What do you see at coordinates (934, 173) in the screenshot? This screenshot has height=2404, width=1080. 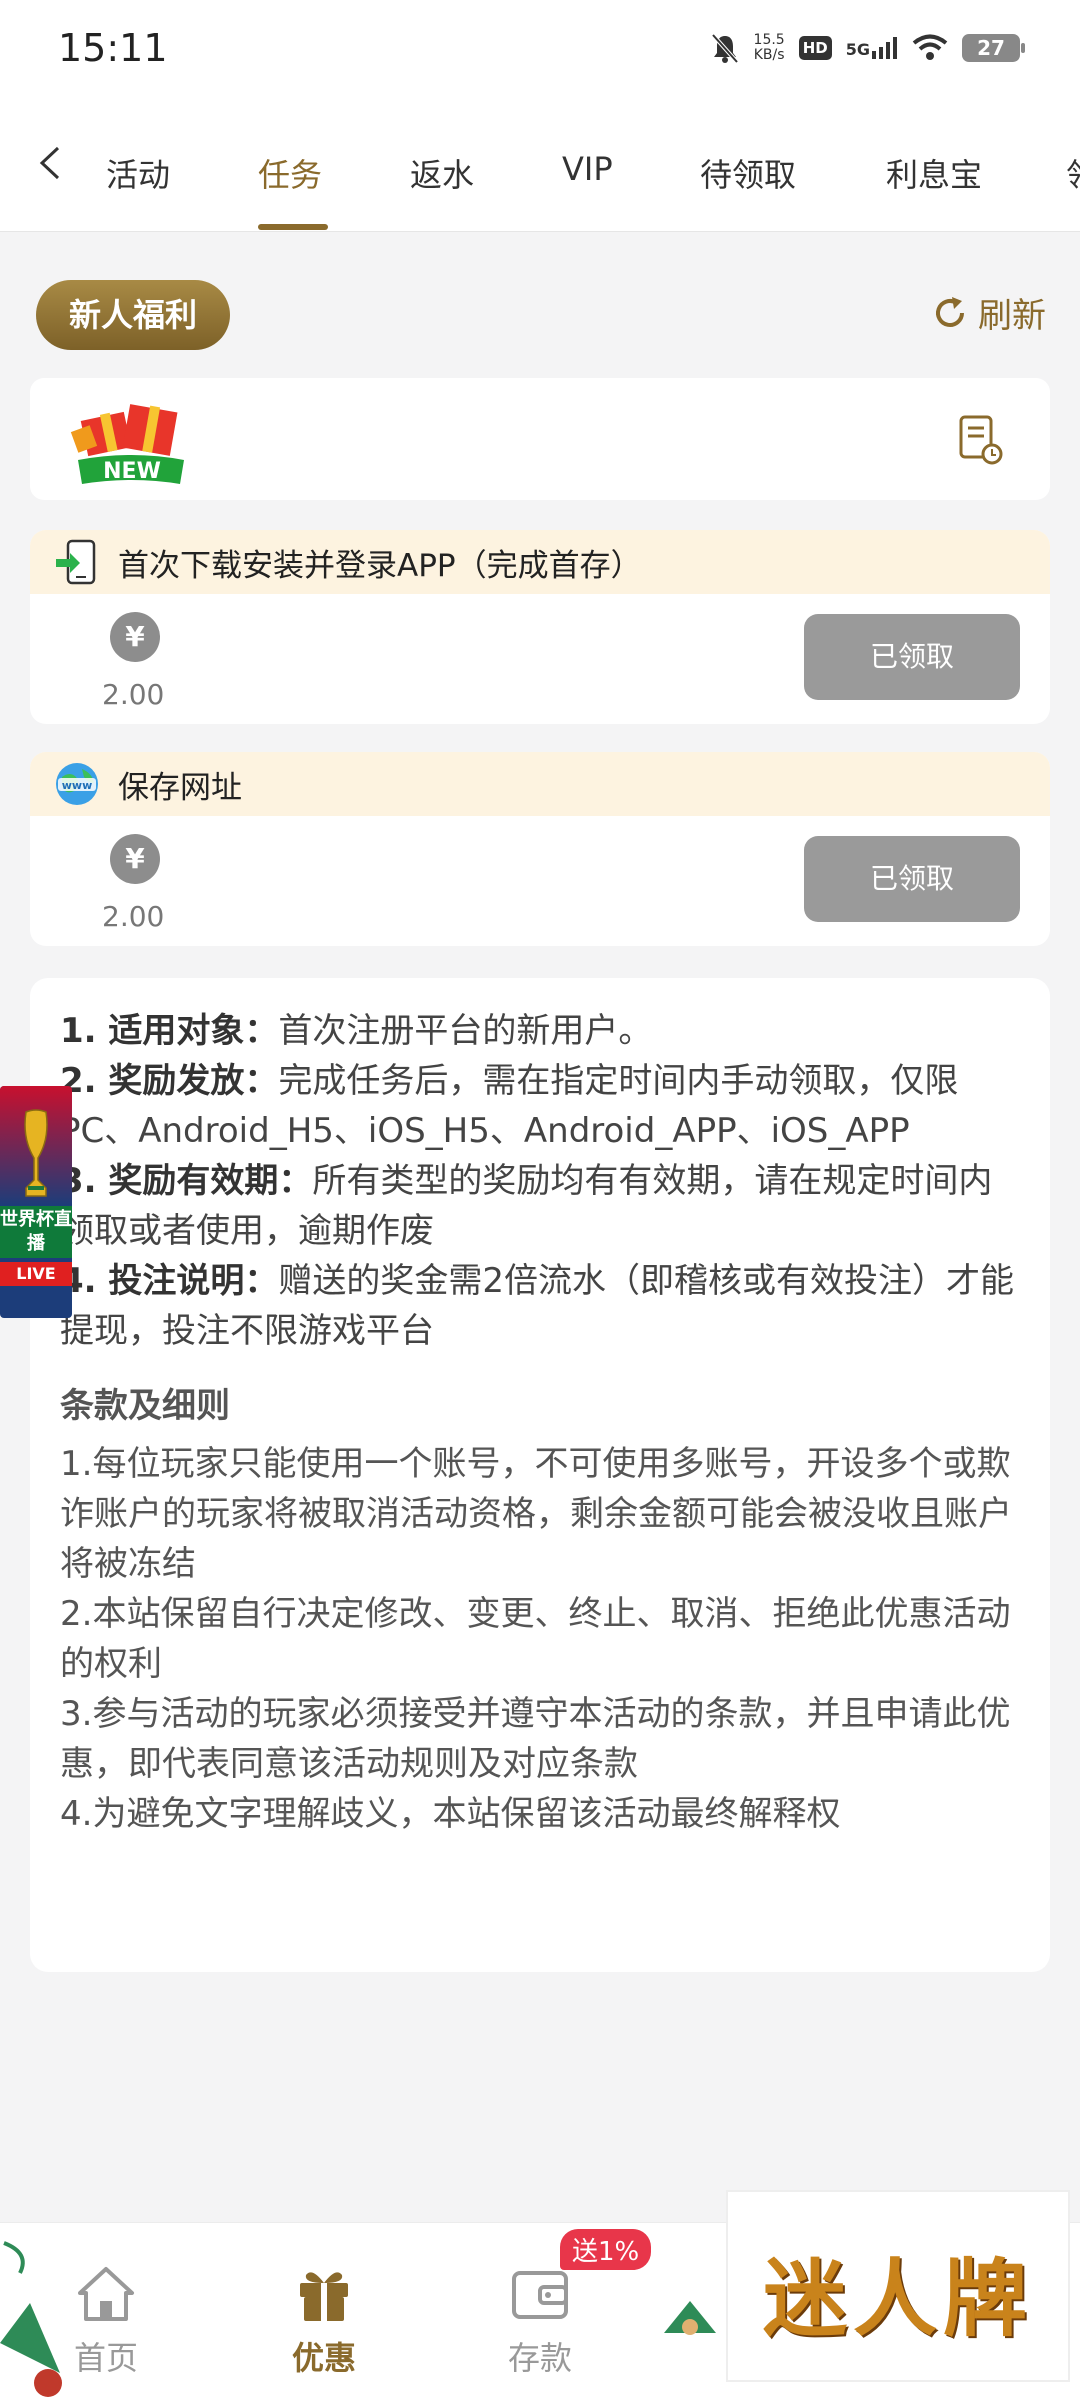 I see `tab-interest: 利息宝` at bounding box center [934, 173].